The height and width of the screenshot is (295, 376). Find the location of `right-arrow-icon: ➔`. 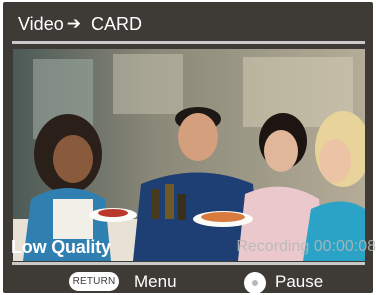

right-arrow-icon: ➔ is located at coordinates (73, 23).